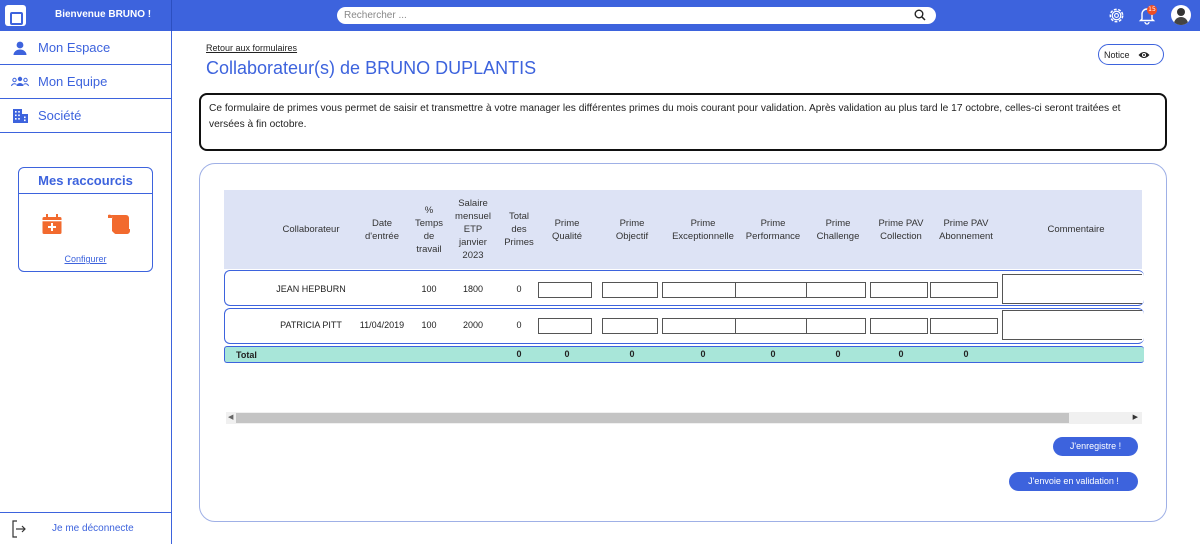 The height and width of the screenshot is (544, 1200). Describe the element at coordinates (311, 325) in the screenshot. I see `table-cell-name: PATRICIA PITT` at that location.